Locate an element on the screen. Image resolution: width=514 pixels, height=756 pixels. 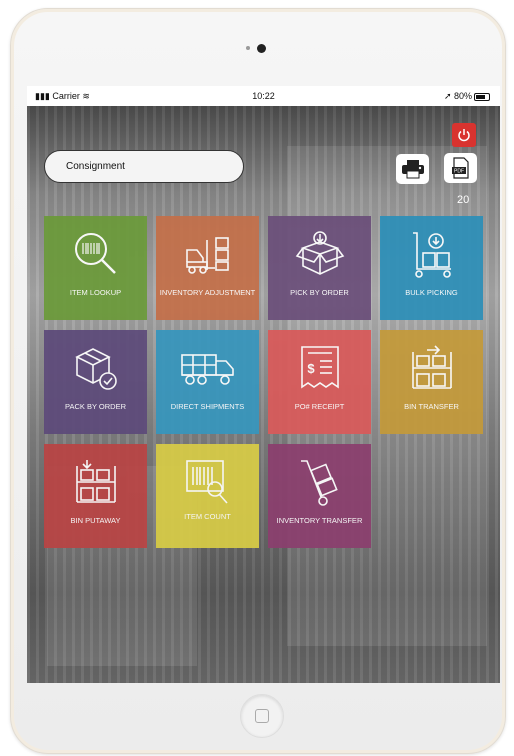
pdf-button: PDF is located at coordinates (460, 168).